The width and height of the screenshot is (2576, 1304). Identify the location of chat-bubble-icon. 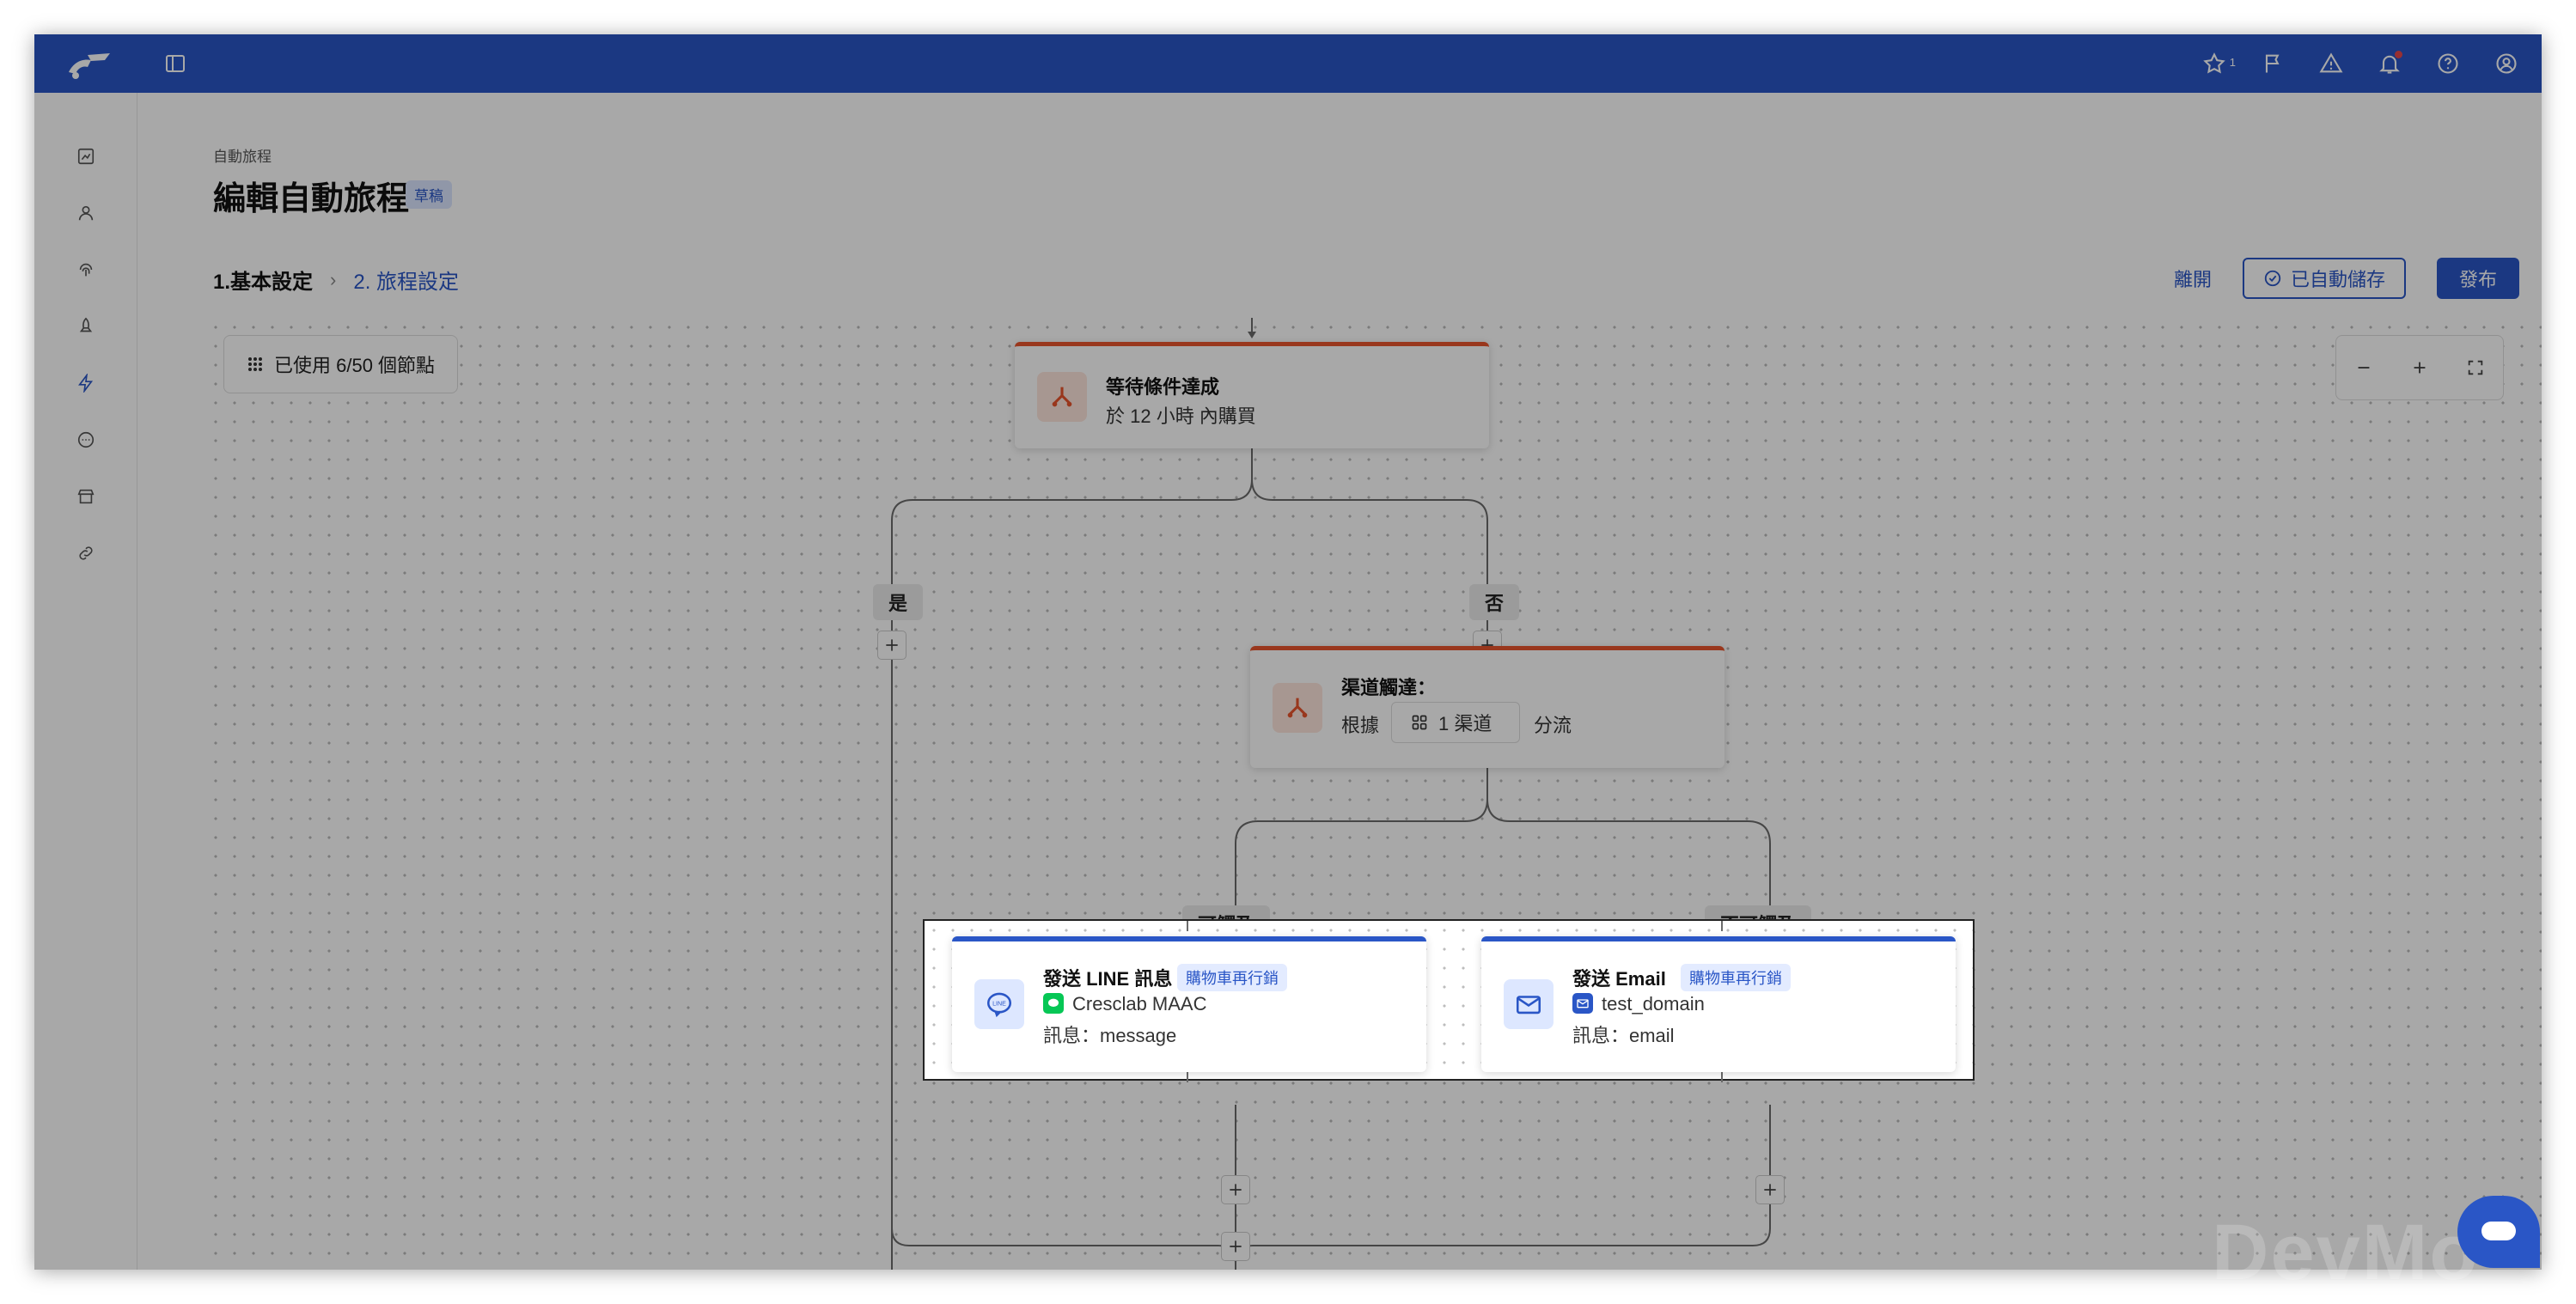
(2498, 1231).